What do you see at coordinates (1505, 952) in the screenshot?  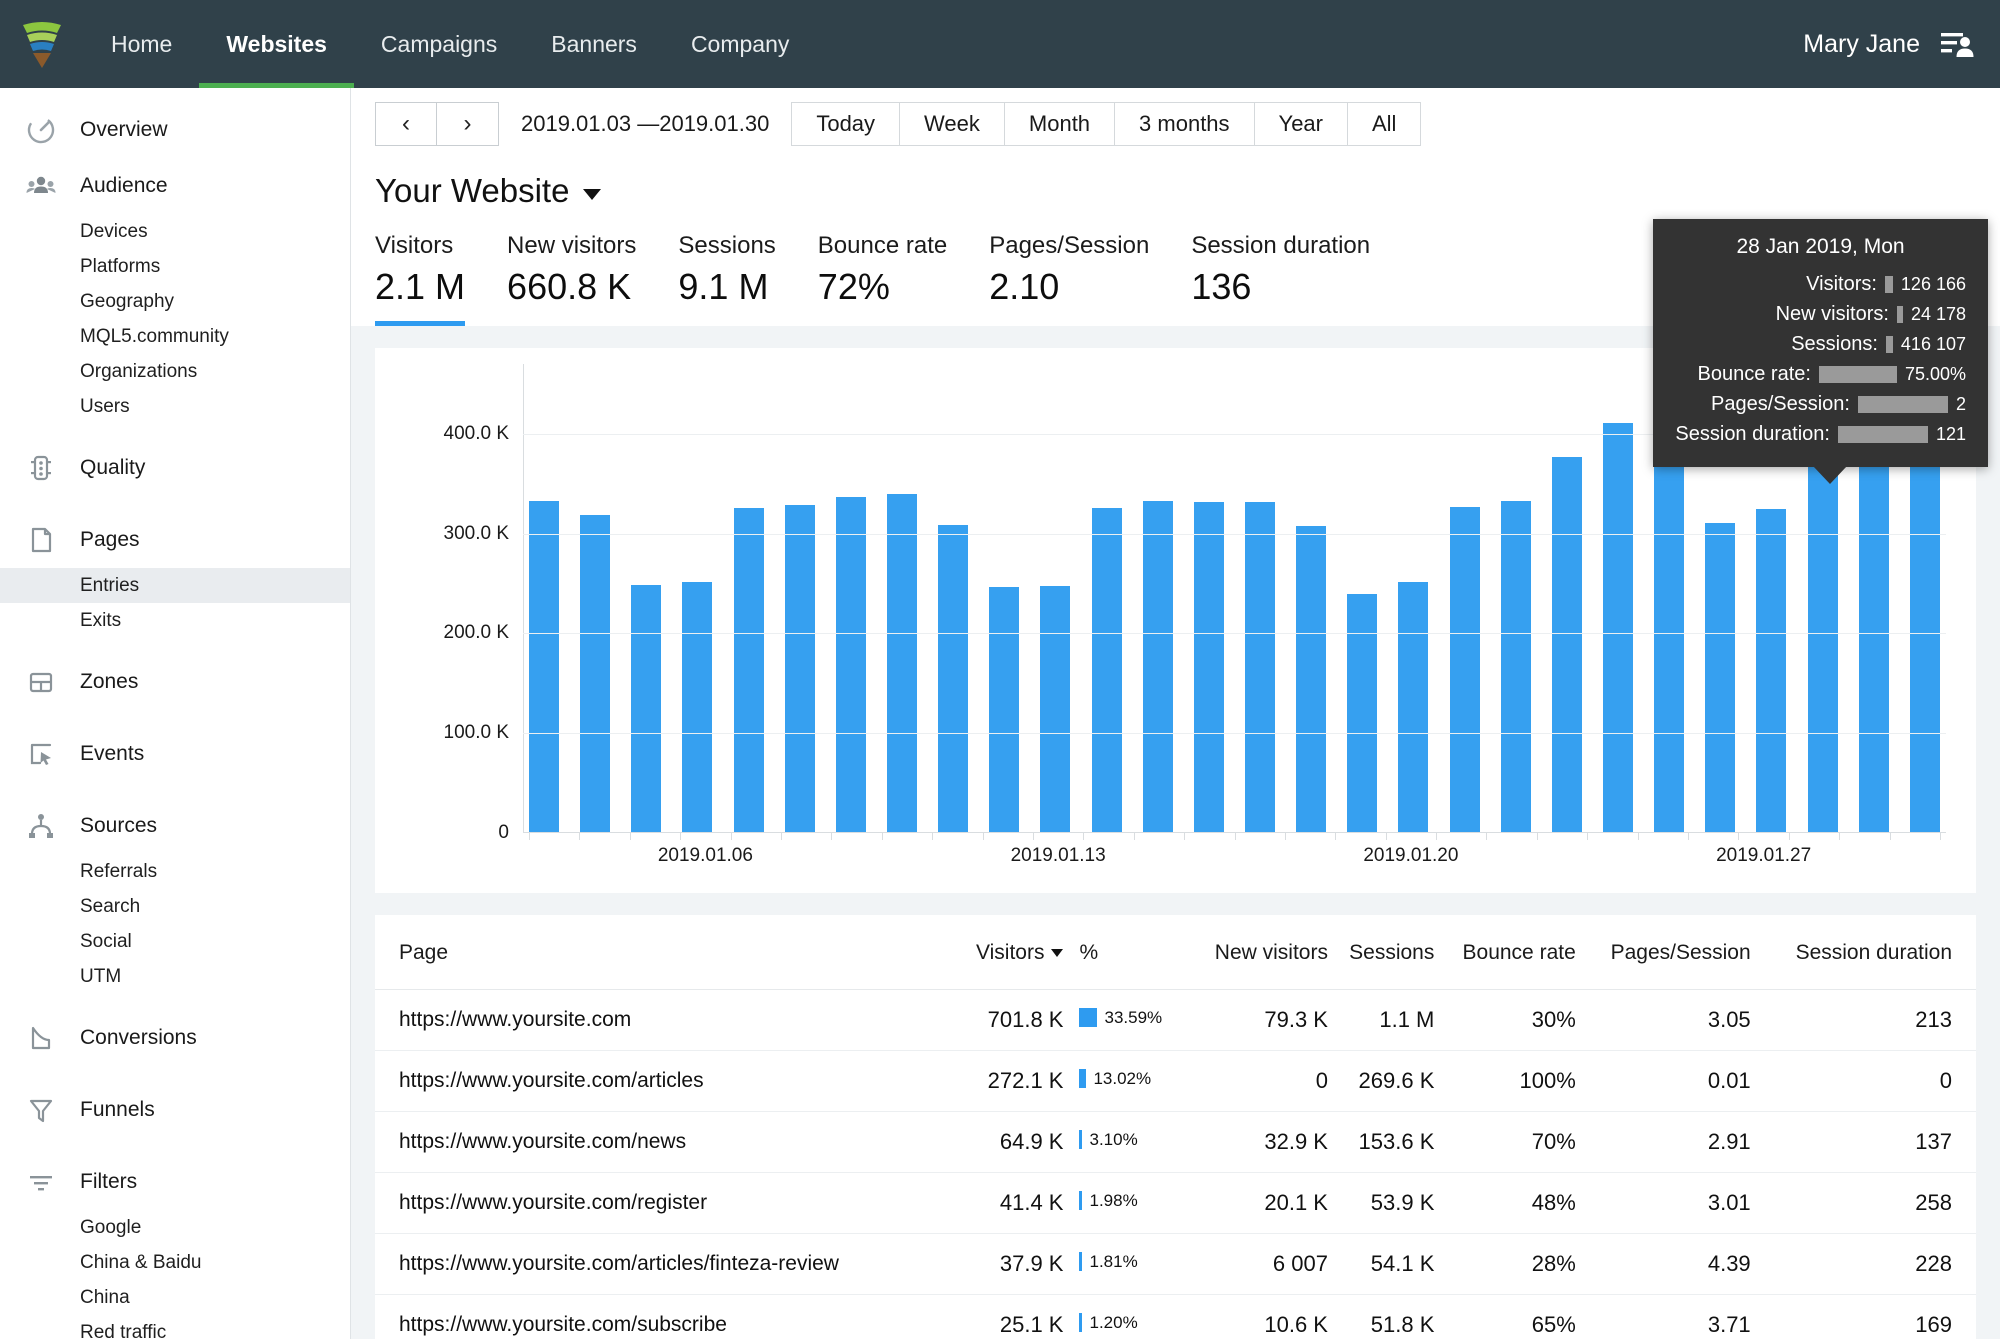 I see `th-bounce-rate: Bounce rate` at bounding box center [1505, 952].